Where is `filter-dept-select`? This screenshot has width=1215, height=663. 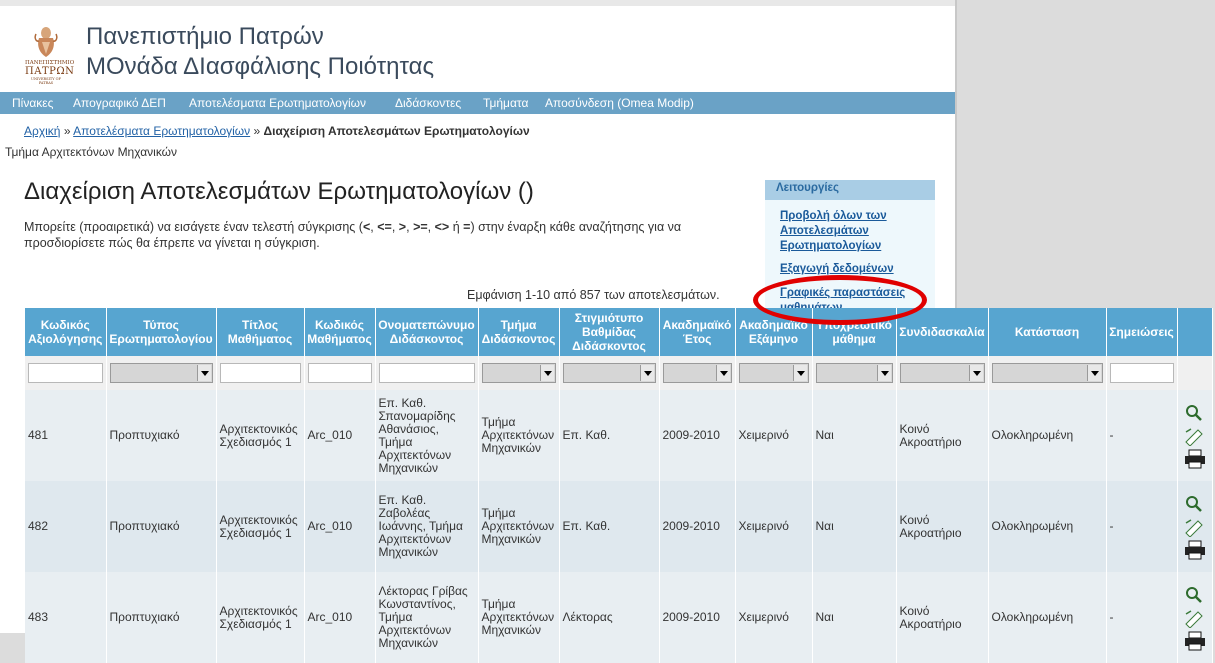 filter-dept-select is located at coordinates (518, 373).